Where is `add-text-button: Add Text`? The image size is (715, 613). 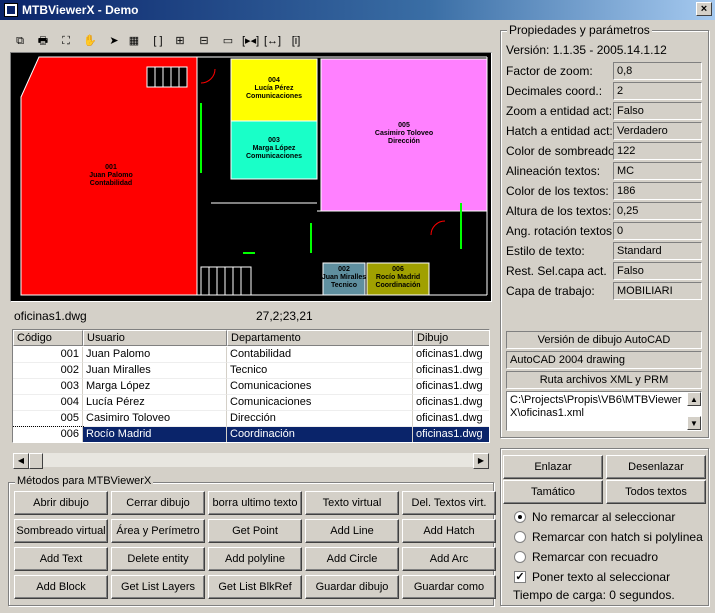
add-text-button: Add Text is located at coordinates (61, 559).